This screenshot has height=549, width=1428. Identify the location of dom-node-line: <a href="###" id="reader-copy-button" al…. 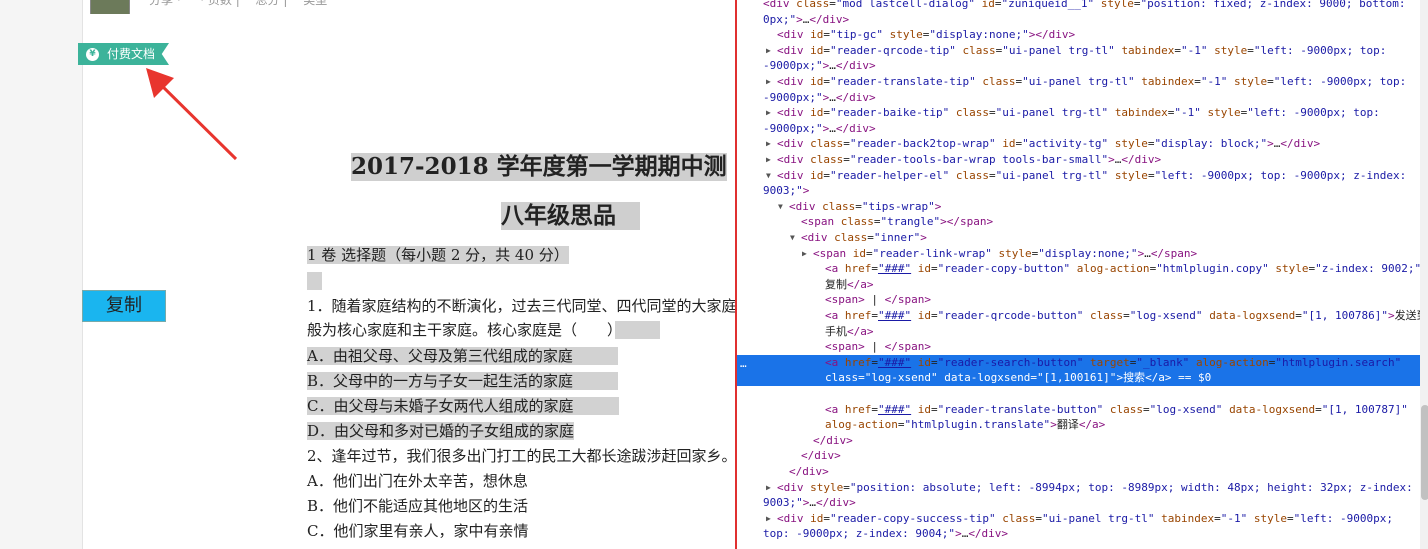
(1126, 269).